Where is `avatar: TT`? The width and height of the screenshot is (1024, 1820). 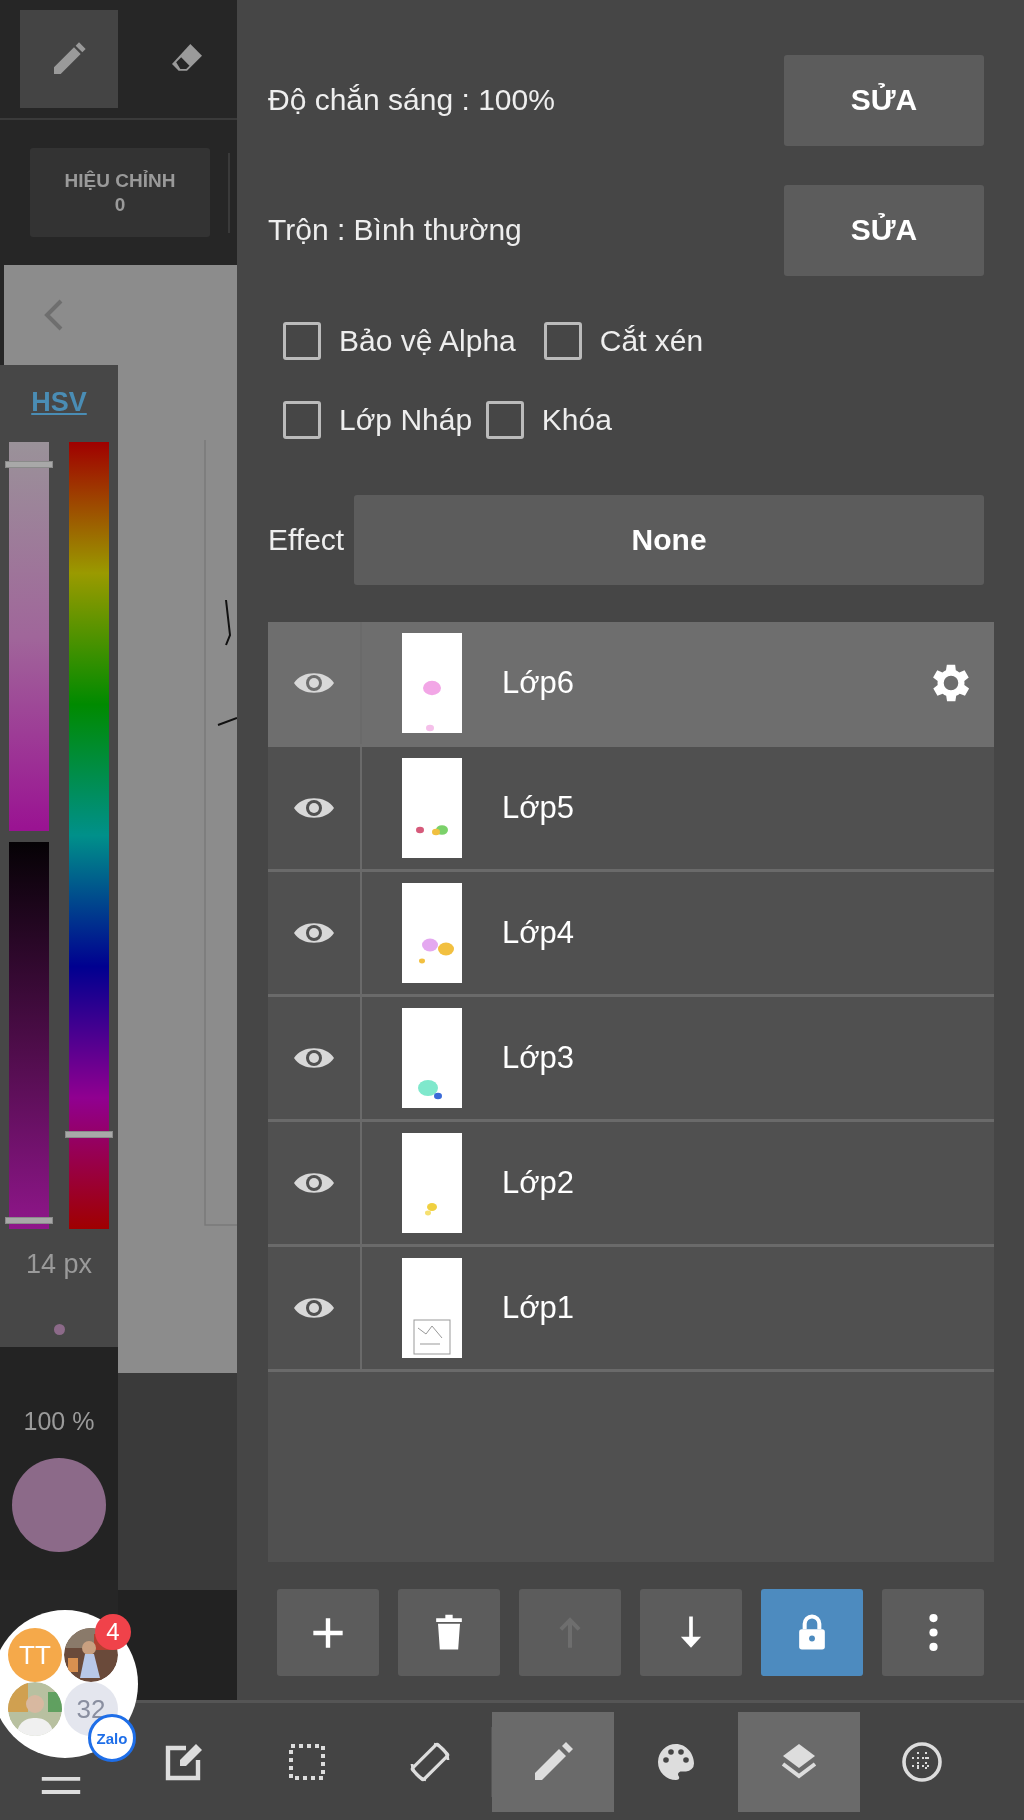 avatar: TT is located at coordinates (35, 1655).